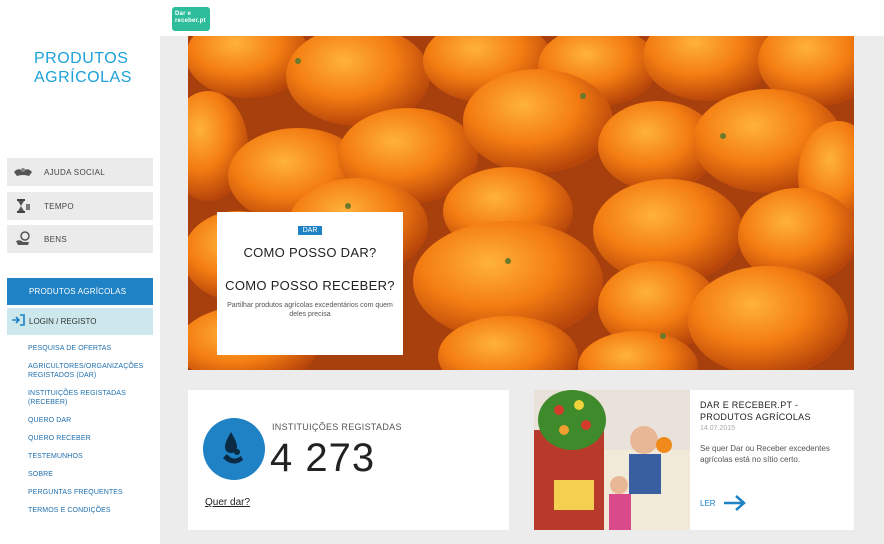 Image resolution: width=884 pixels, height=544 pixels. What do you see at coordinates (23, 172) in the screenshot?
I see `hands-icon` at bounding box center [23, 172].